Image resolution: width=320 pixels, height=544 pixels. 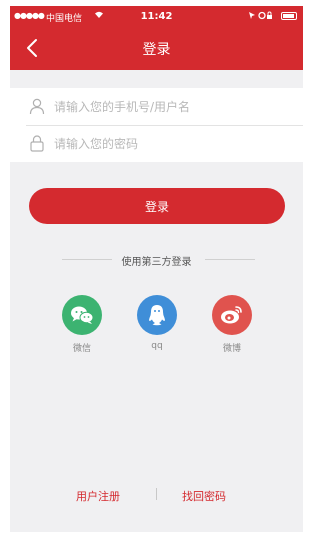 What do you see at coordinates (98, 496) in the screenshot?
I see `register-link: 用户注册` at bounding box center [98, 496].